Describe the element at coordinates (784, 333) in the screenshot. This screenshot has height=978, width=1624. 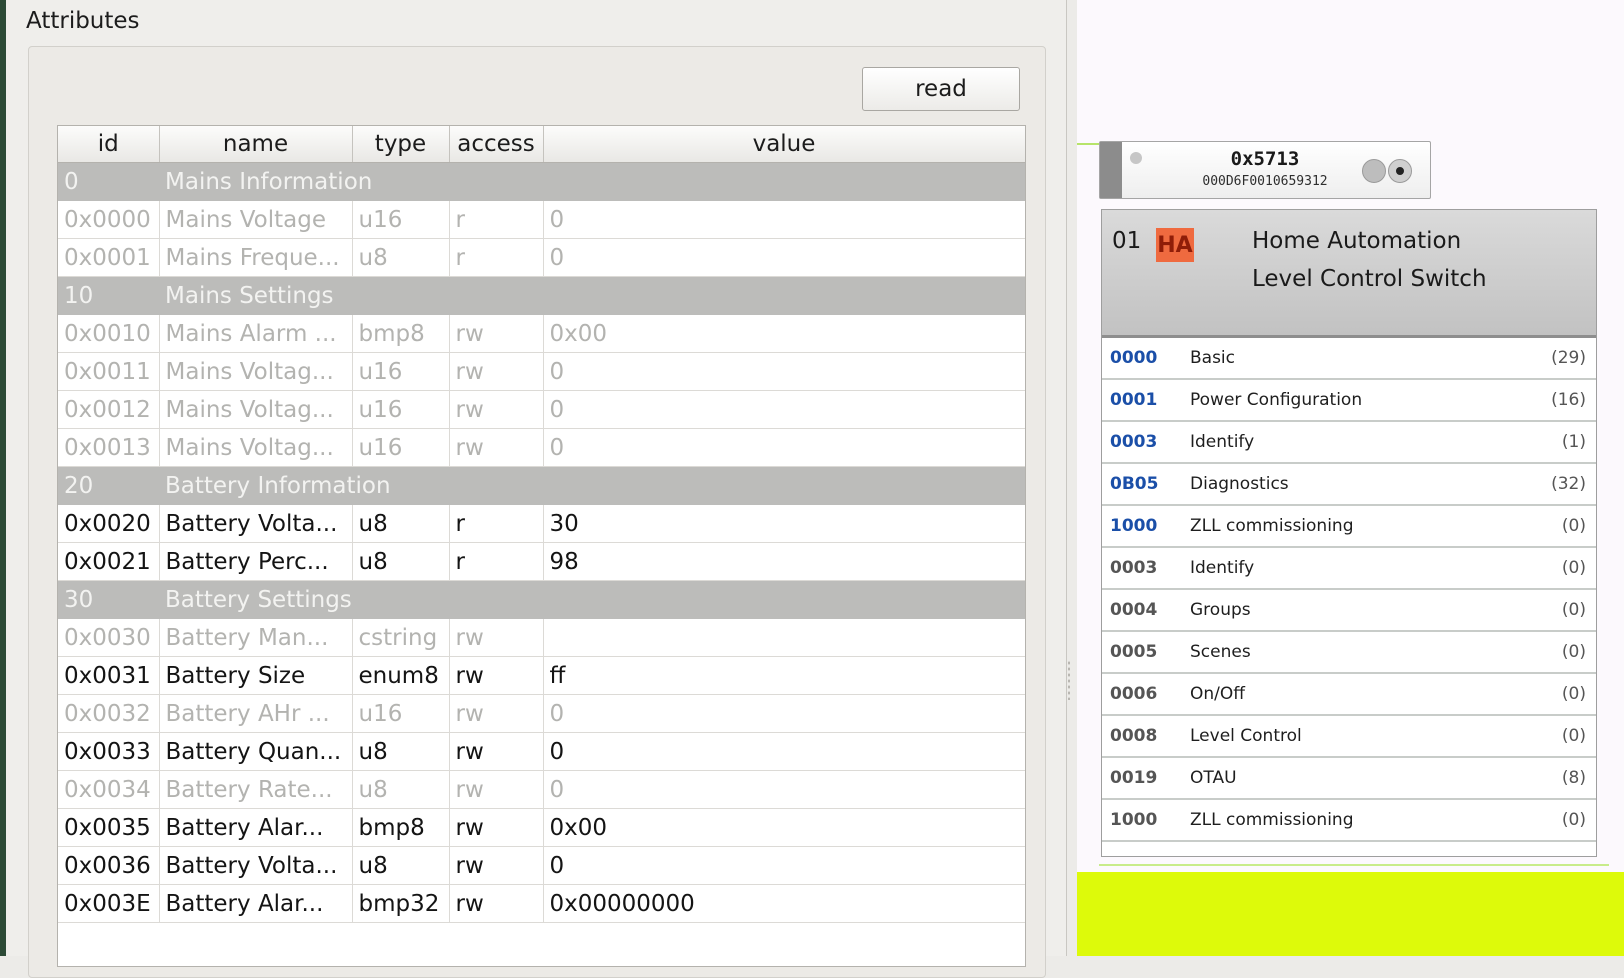
I see `attribute-value: 0x00` at that location.